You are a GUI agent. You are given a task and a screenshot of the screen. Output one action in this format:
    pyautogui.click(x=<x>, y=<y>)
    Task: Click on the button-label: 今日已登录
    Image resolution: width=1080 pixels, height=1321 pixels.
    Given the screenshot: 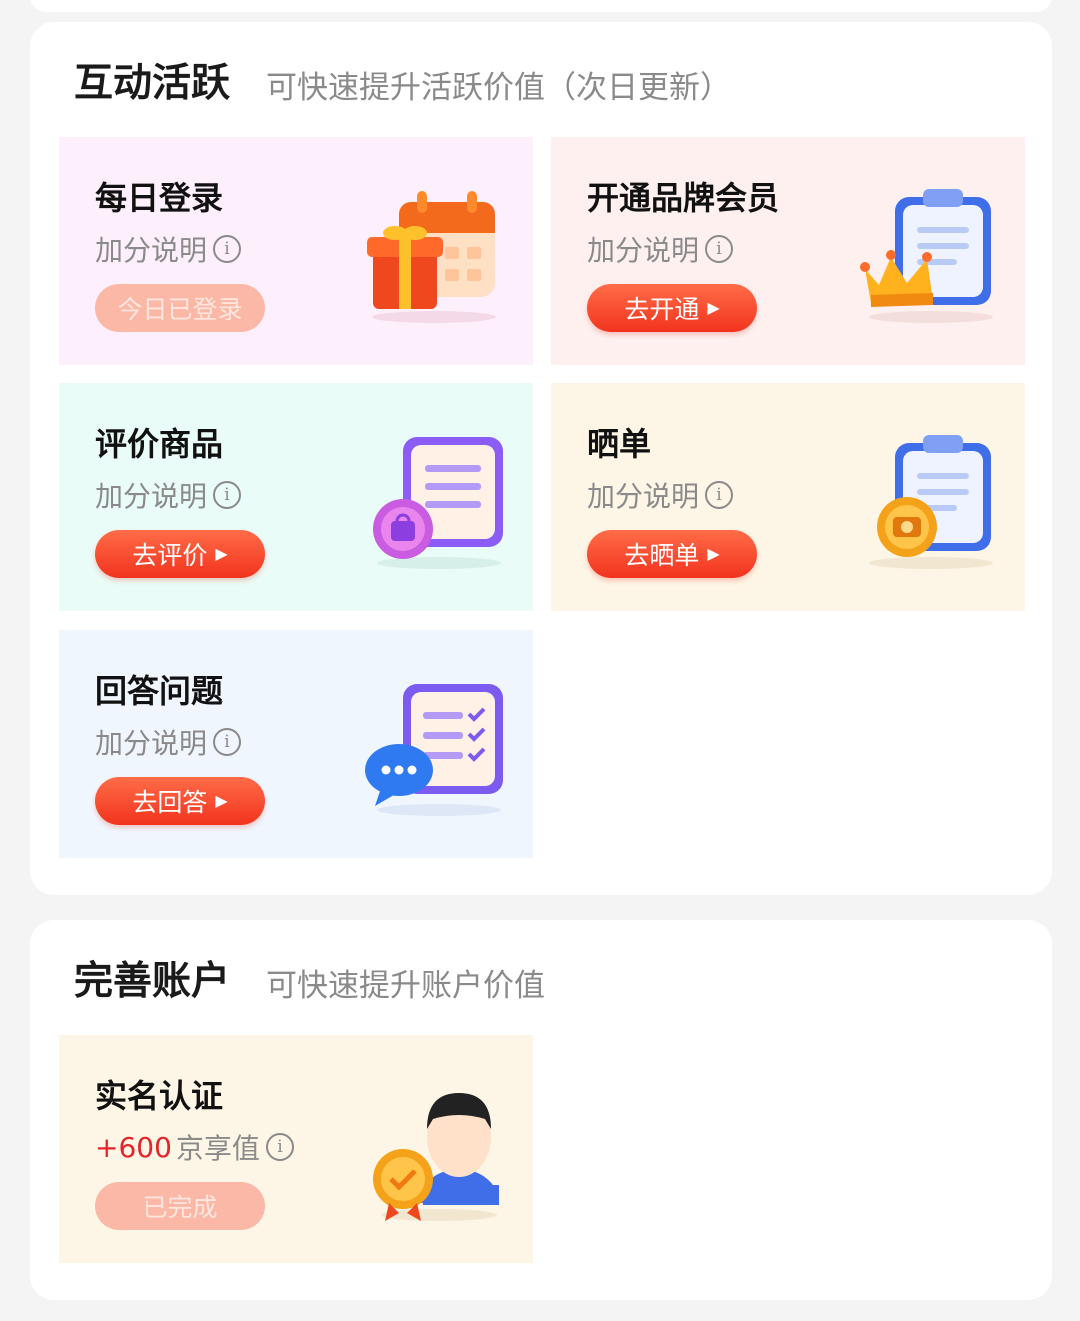 What is the action you would take?
    pyautogui.click(x=180, y=309)
    